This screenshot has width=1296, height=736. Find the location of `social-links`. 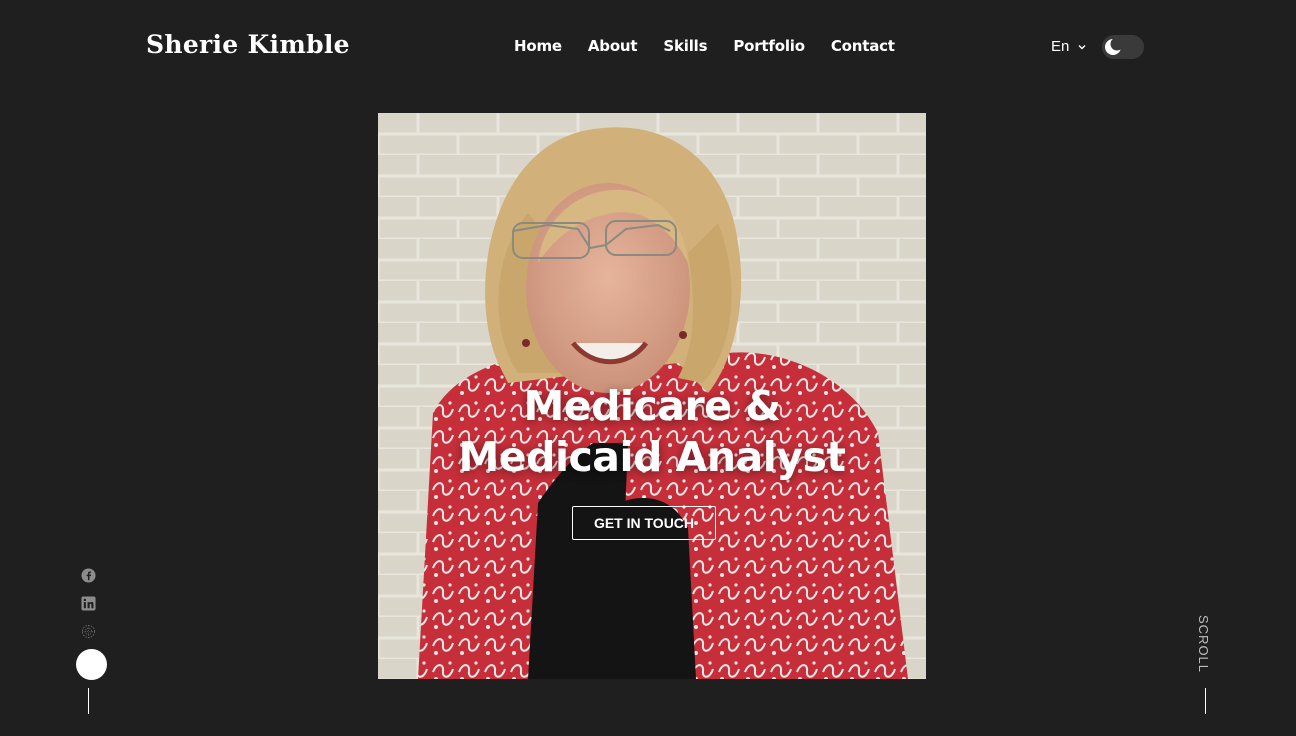

social-links is located at coordinates (88, 603).